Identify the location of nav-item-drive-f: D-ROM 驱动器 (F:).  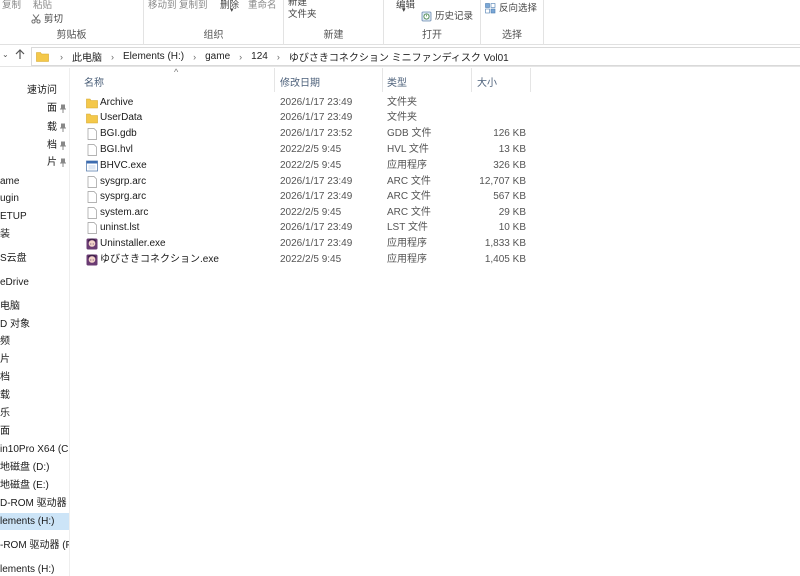
(34, 503).